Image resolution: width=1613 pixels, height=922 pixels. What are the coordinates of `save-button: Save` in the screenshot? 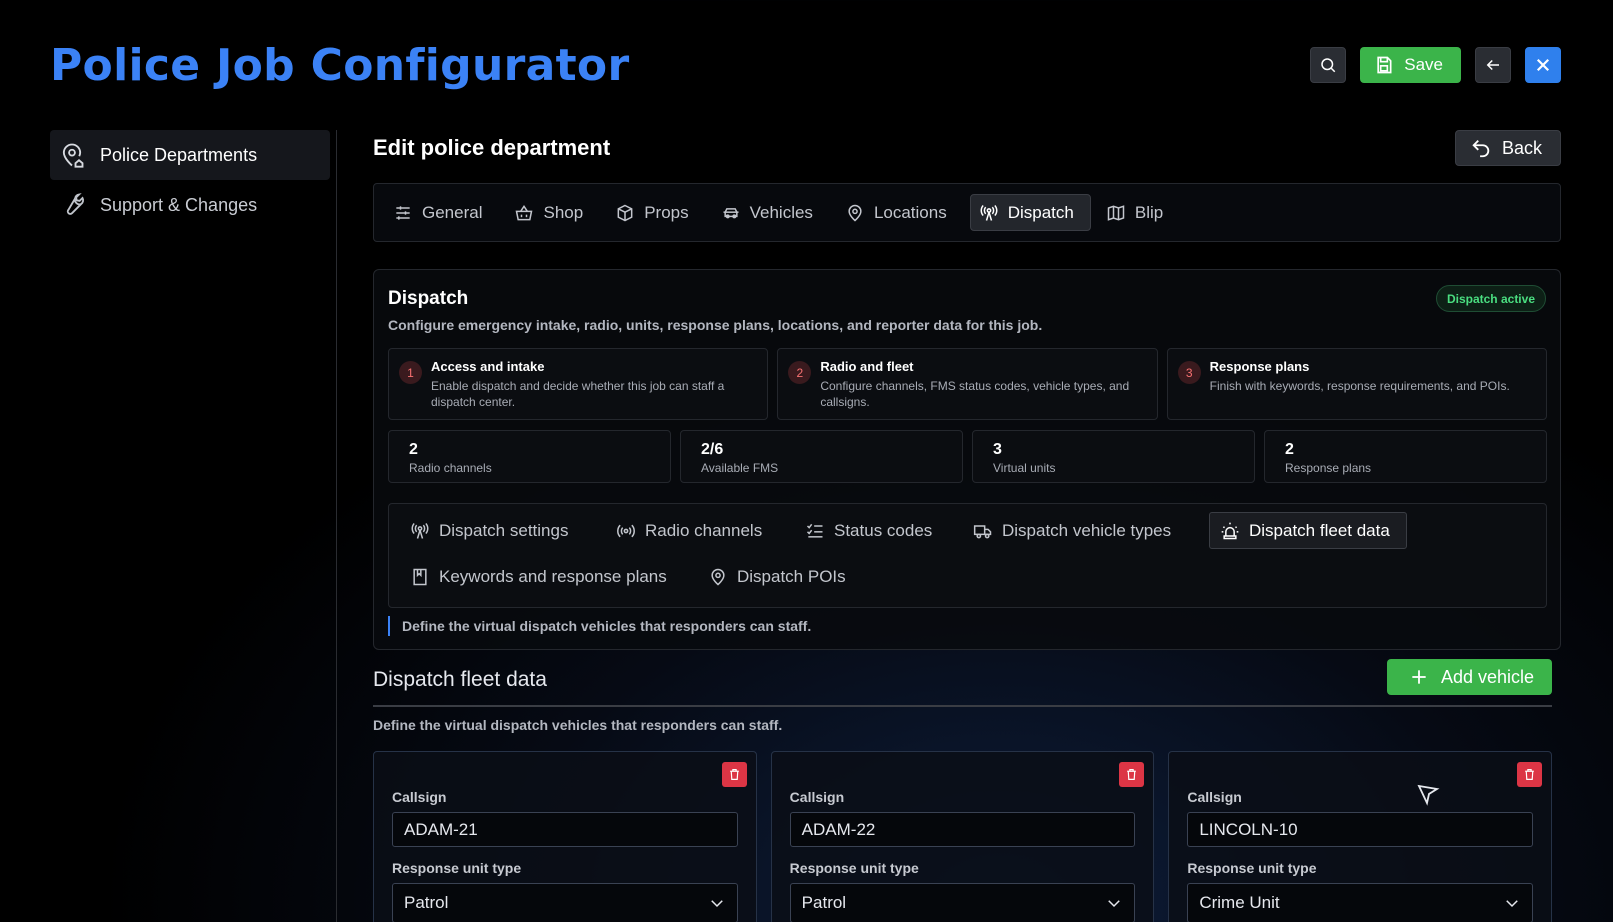 It's located at (1410, 65).